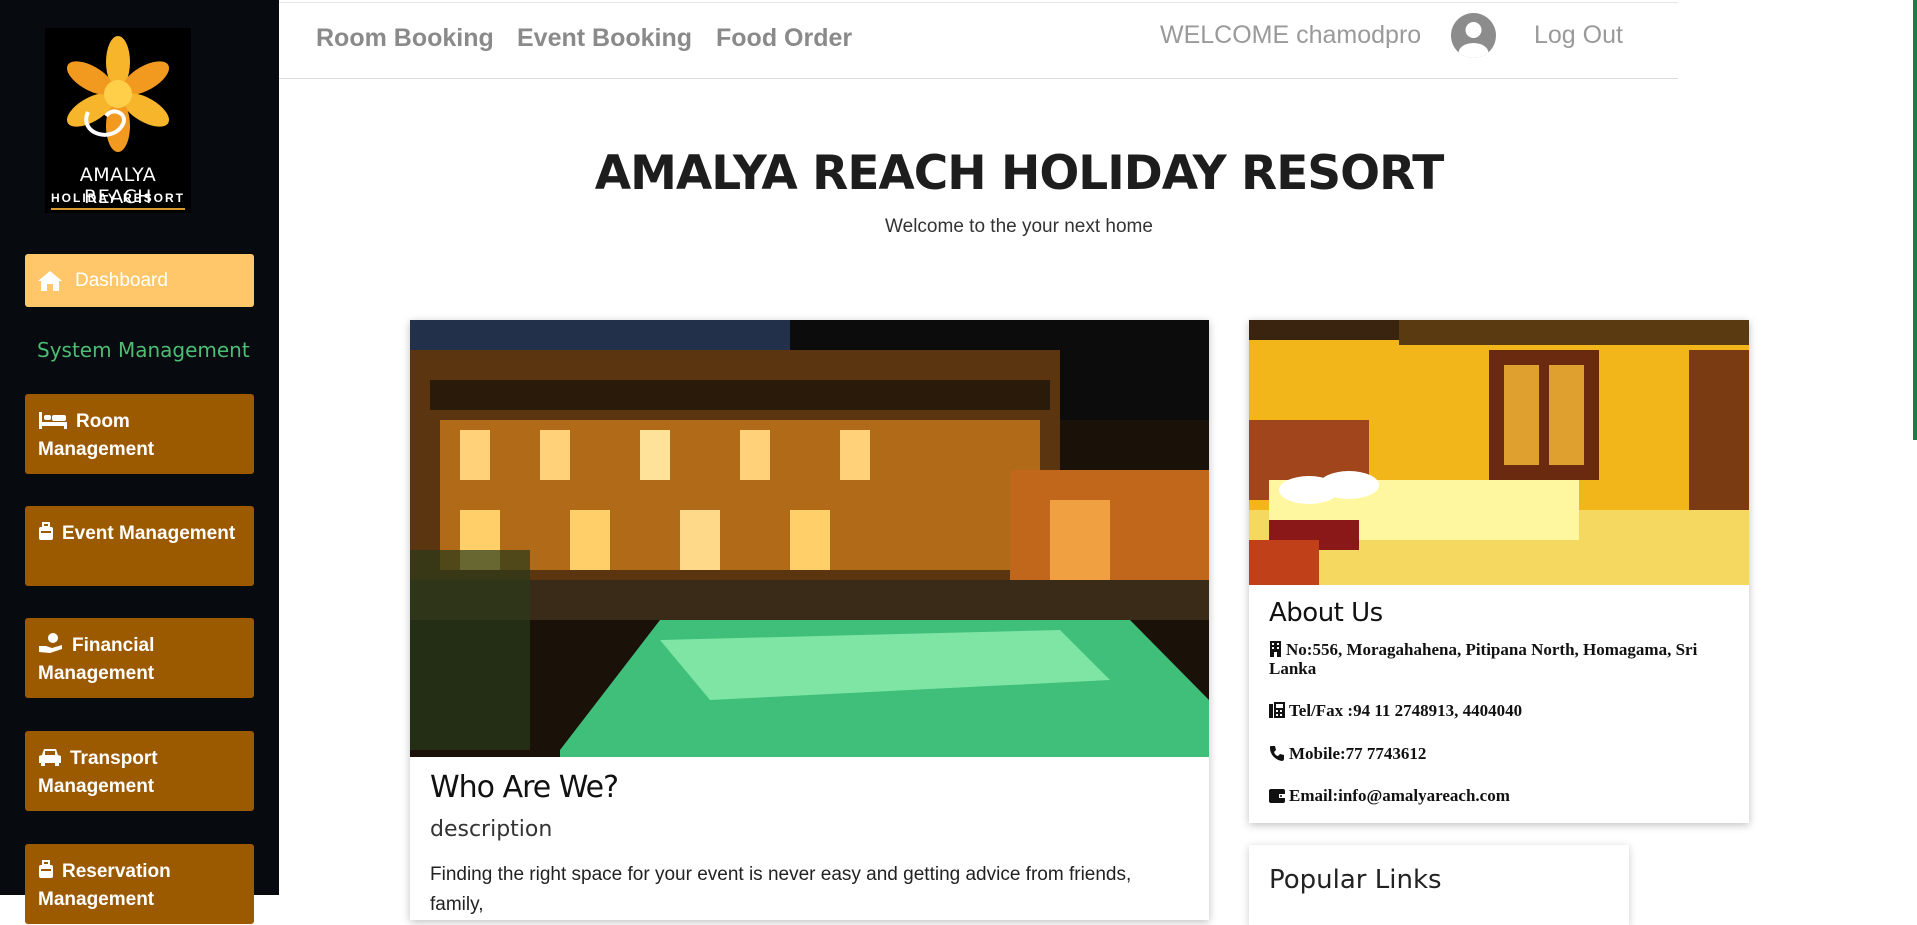  What do you see at coordinates (118, 94) in the screenshot?
I see `flower-logo-icon` at bounding box center [118, 94].